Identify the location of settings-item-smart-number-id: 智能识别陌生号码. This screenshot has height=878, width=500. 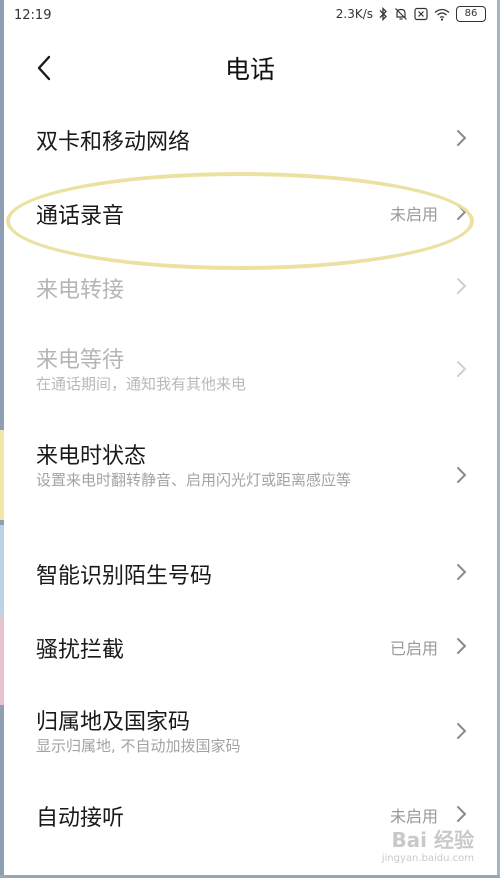
(250, 572).